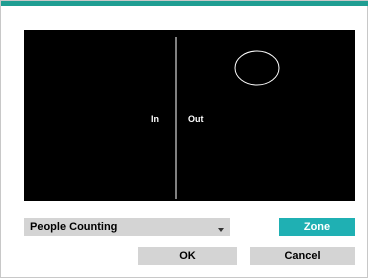 Image resolution: width=368 pixels, height=278 pixels. What do you see at coordinates (221, 230) in the screenshot?
I see `chevron-down-icon` at bounding box center [221, 230].